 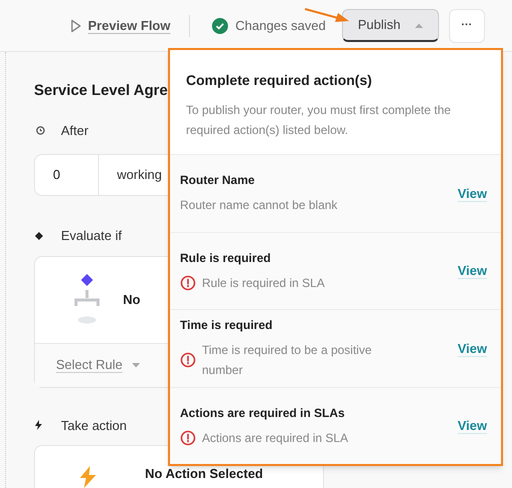 What do you see at coordinates (263, 413) in the screenshot?
I see `requirement-title: Actions are required in SLAs` at bounding box center [263, 413].